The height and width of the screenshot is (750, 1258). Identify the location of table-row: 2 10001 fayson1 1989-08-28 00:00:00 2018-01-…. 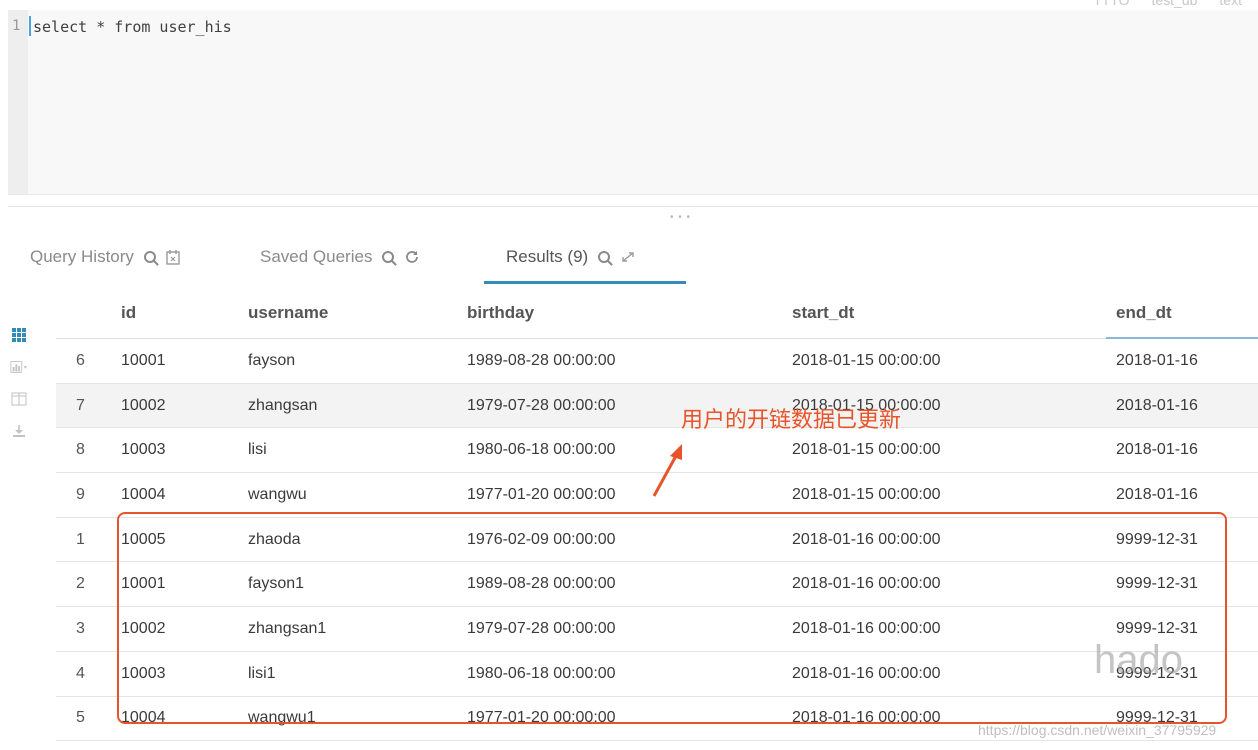
(657, 585).